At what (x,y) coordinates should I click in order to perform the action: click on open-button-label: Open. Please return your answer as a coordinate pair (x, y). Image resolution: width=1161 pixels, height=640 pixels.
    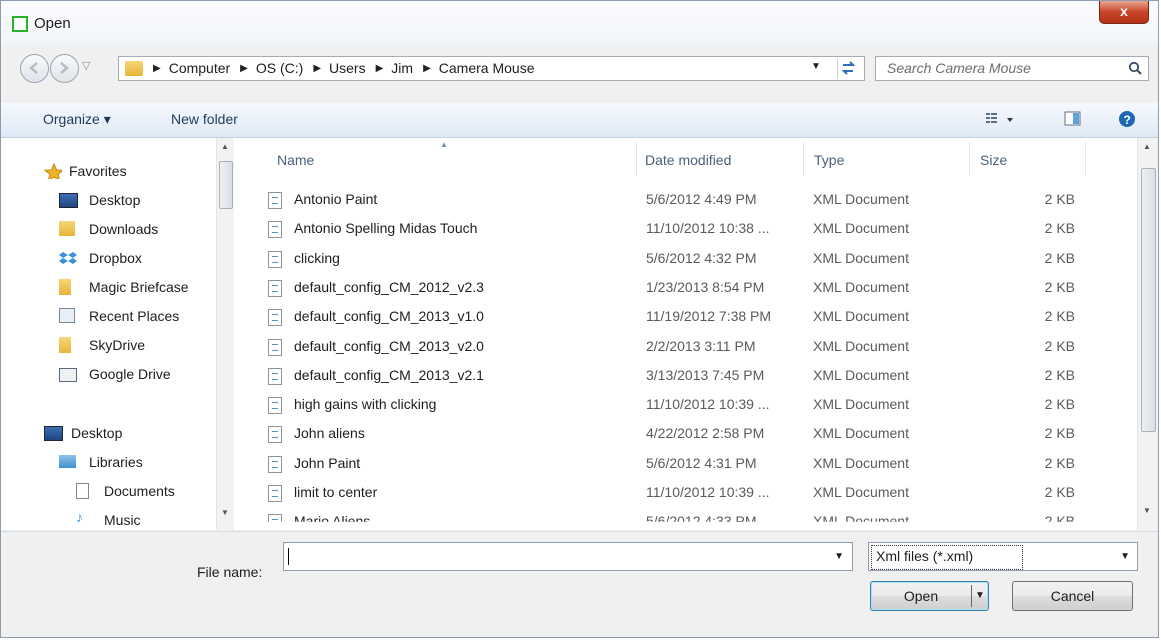
    Looking at the image, I should click on (921, 596).